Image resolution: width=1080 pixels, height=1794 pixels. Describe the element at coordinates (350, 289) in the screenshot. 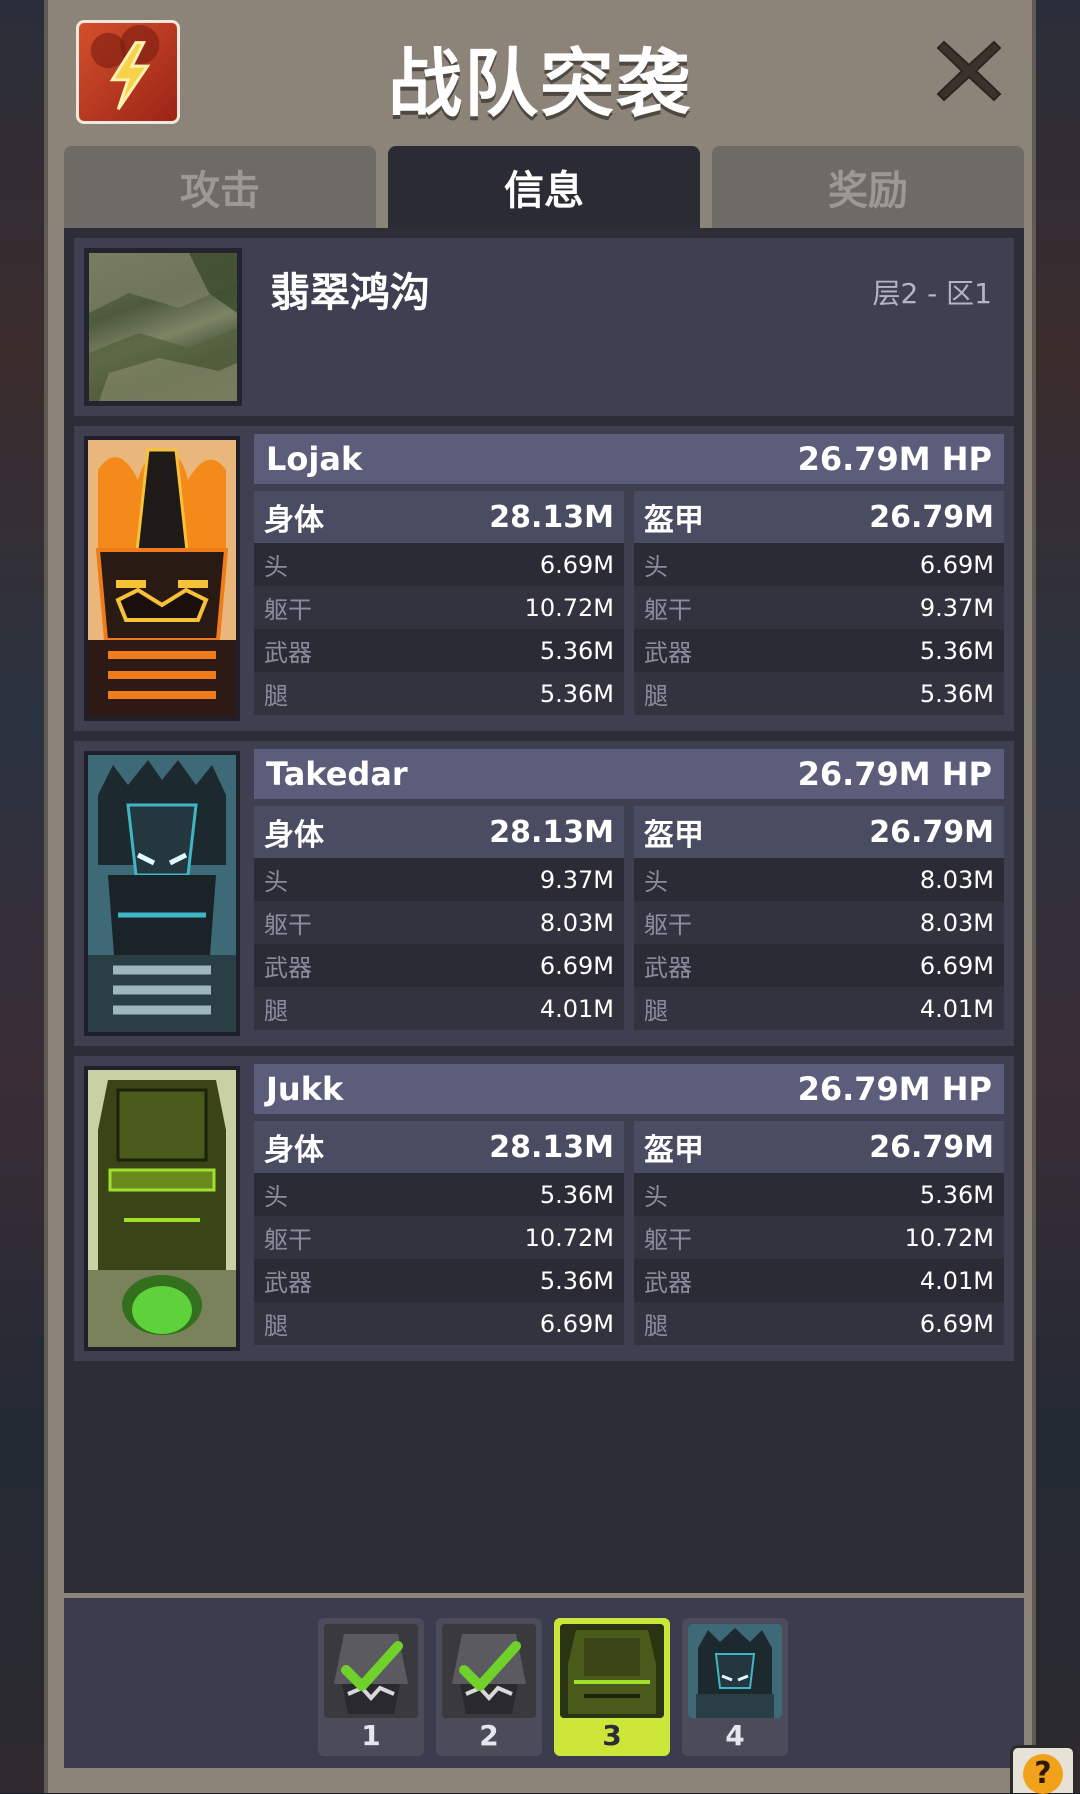

I see `zone-name: 翡翠鸿沟` at that location.